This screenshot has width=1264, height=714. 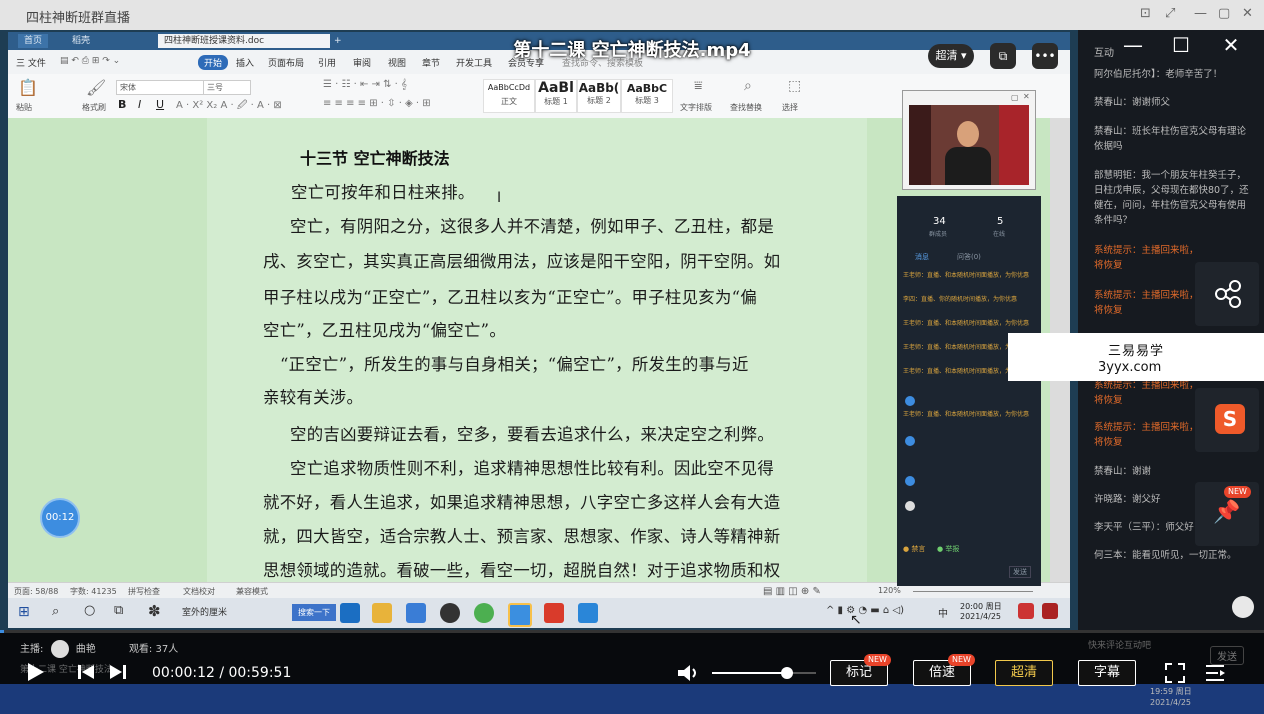 I want to click on video-title: 第十二课 空亡神断技法.mp4, so click(x=632, y=50).